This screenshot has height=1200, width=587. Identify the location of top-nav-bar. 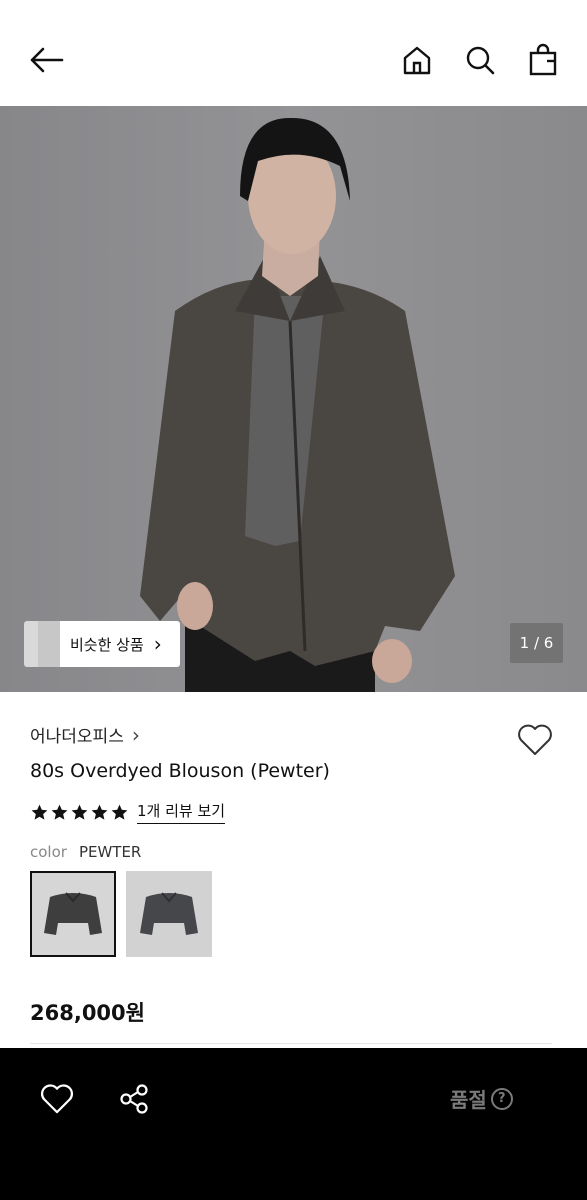
(293, 53).